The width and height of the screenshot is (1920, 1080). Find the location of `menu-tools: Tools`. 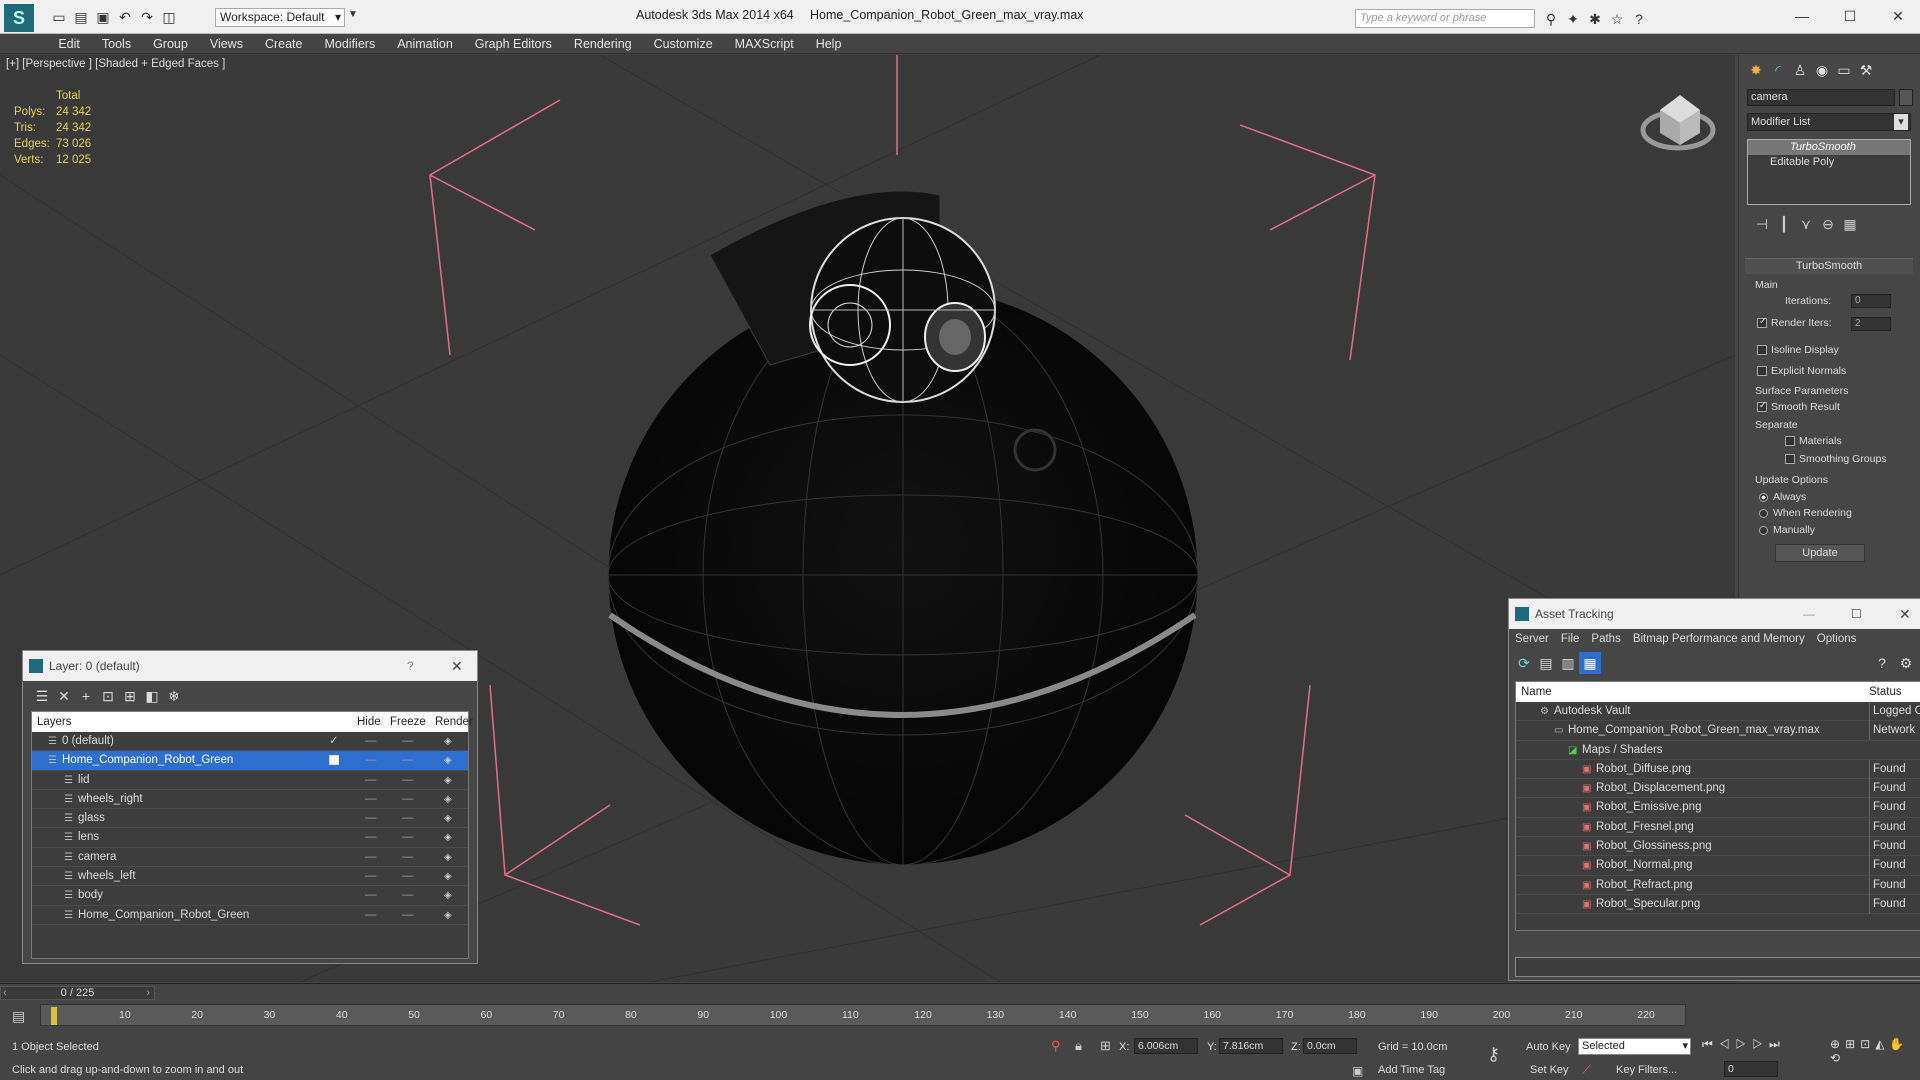

menu-tools: Tools is located at coordinates (116, 44).